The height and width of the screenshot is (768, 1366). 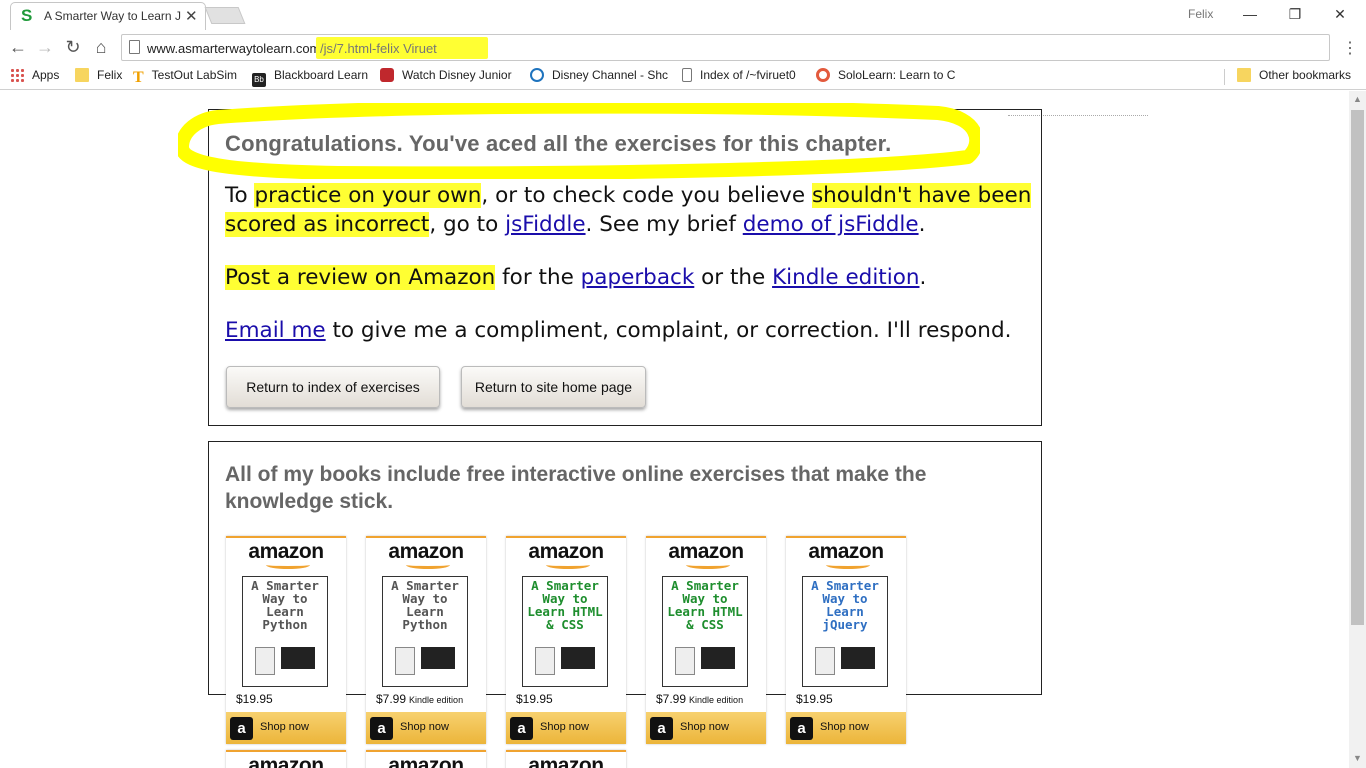 What do you see at coordinates (360, 277) in the screenshot?
I see `highlight: Post a review on Amazon` at bounding box center [360, 277].